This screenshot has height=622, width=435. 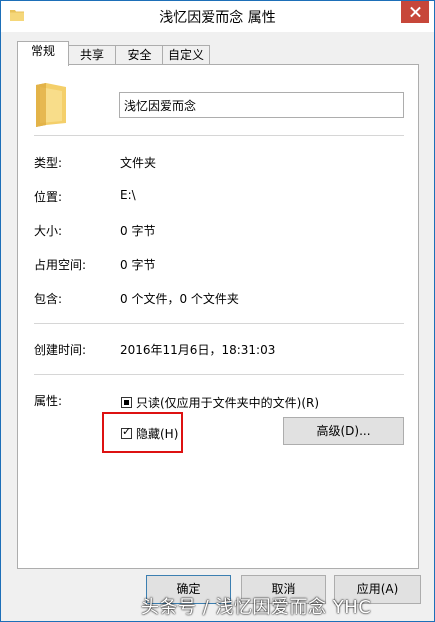 What do you see at coordinates (142, 432) in the screenshot?
I see `hidden-highlight-box` at bounding box center [142, 432].